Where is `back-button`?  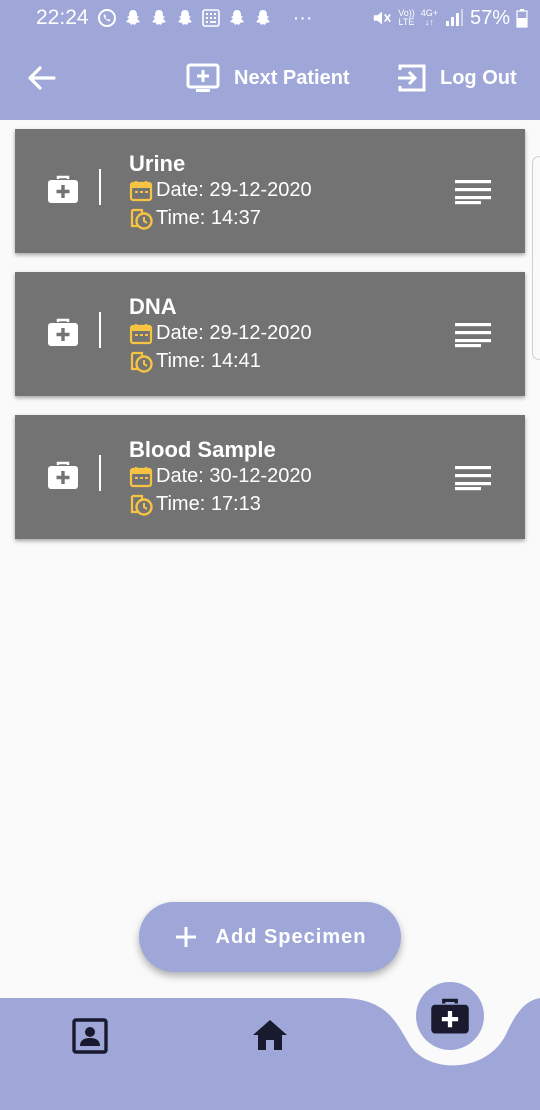 back-button is located at coordinates (42, 78).